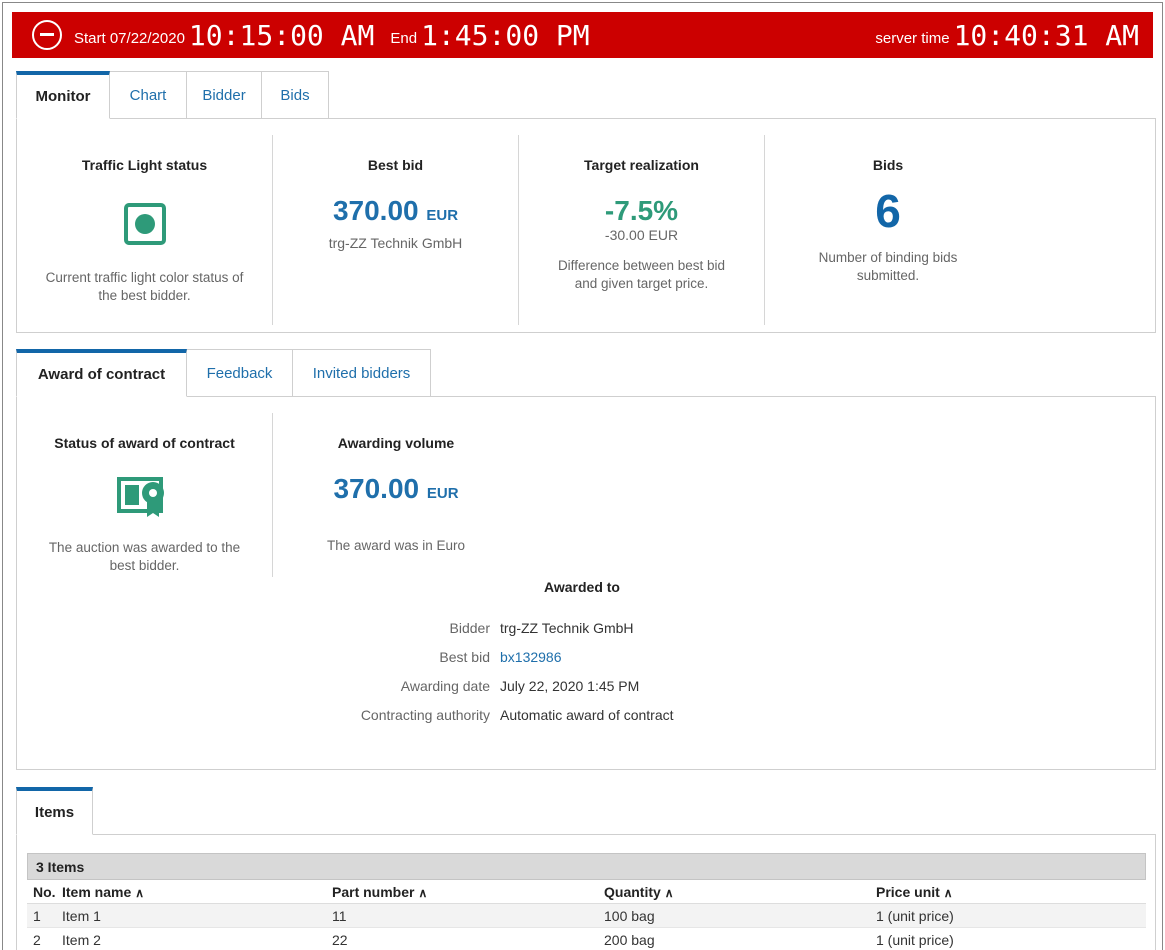 Image resolution: width=1165 pixels, height=950 pixels. Describe the element at coordinates (81, 915) in the screenshot. I see `cell-item-name: Item 1` at that location.